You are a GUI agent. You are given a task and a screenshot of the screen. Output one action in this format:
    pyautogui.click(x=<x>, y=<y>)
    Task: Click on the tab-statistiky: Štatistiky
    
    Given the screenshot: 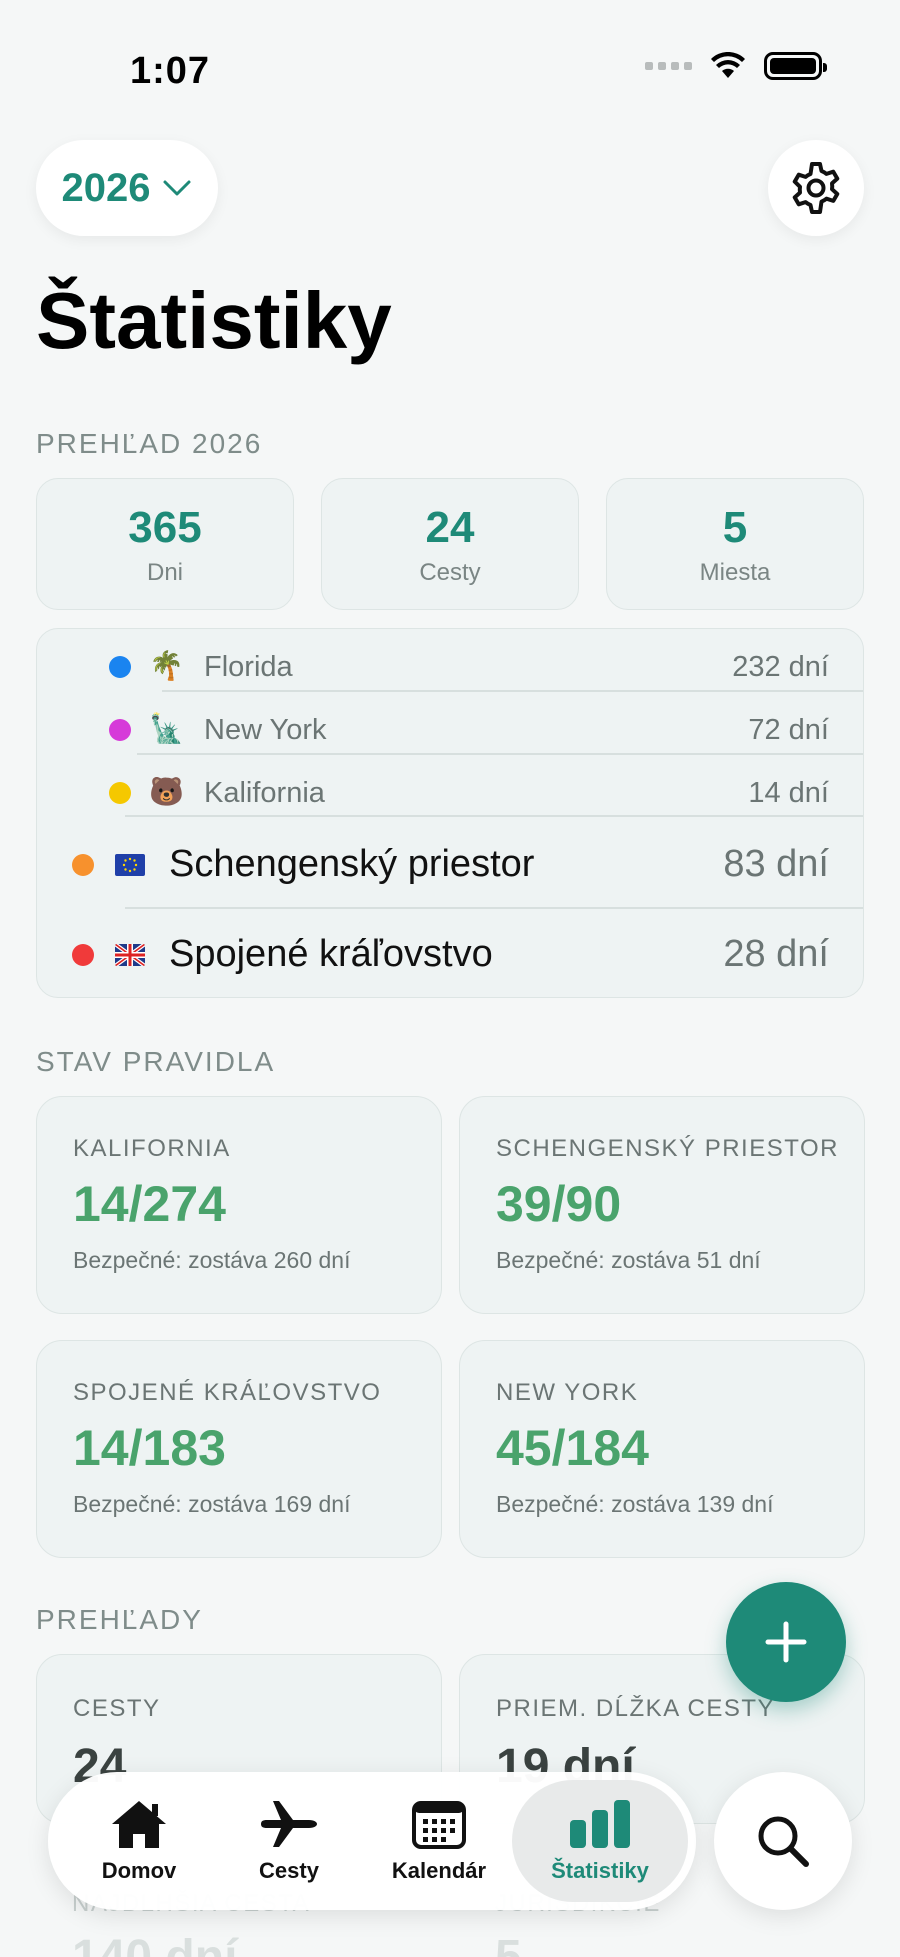 What is the action you would take?
    pyautogui.click(x=600, y=1841)
    